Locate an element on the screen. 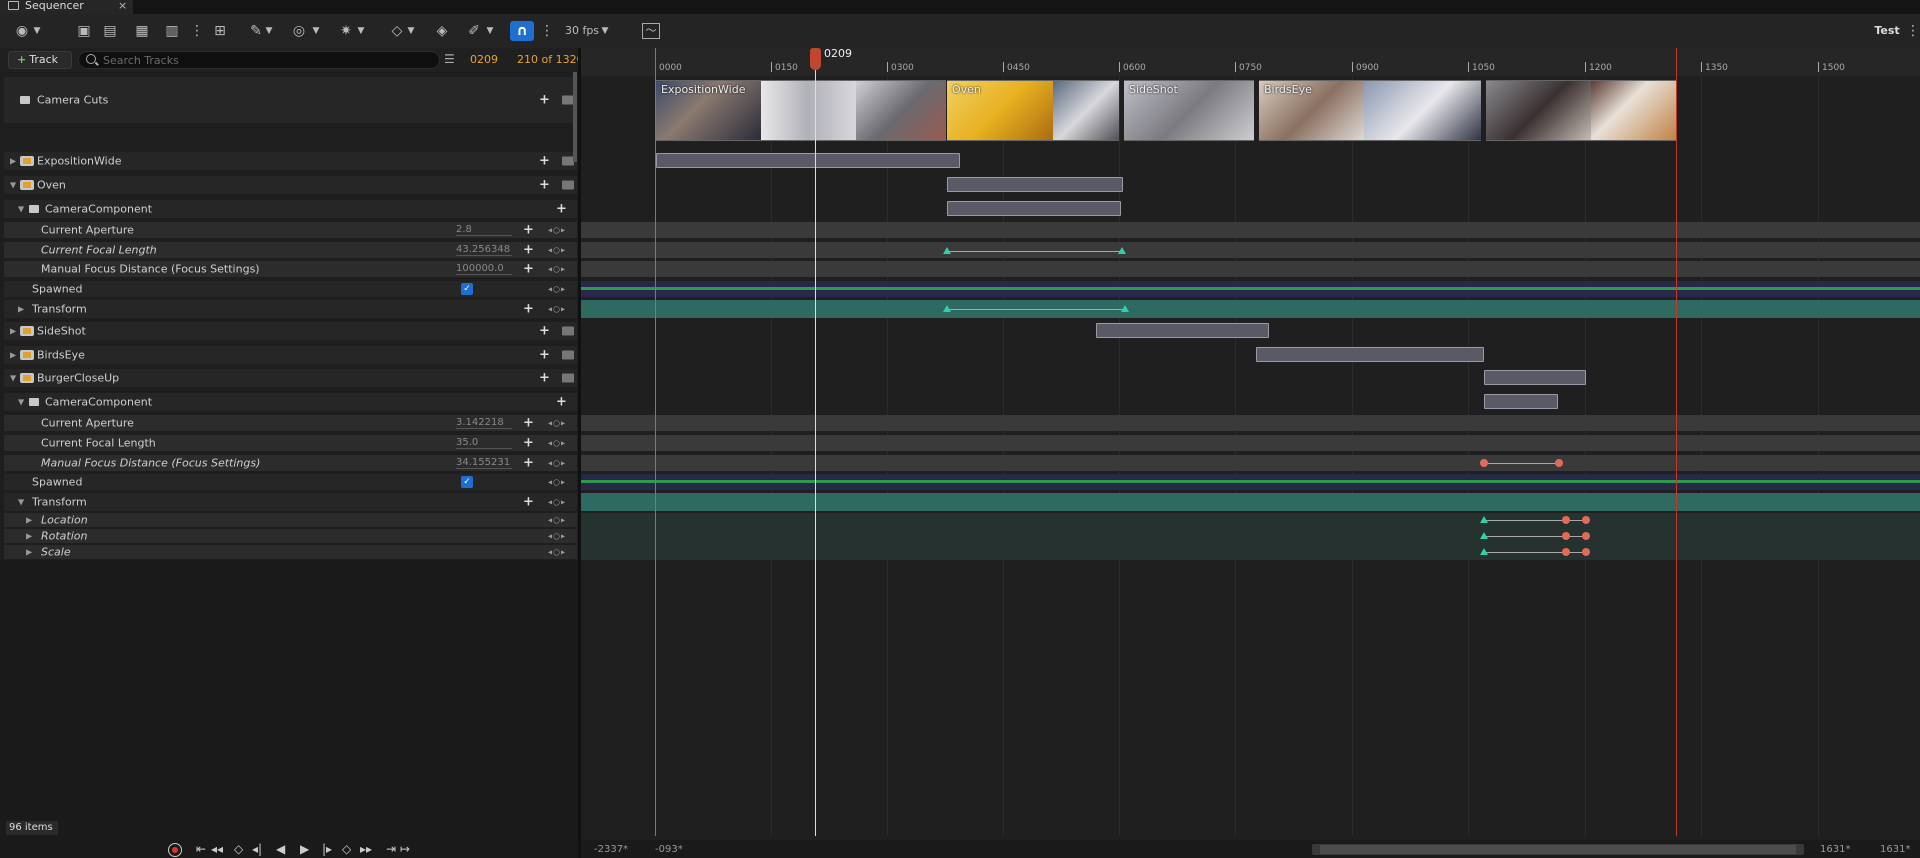 This screenshot has width=1920, height=858. lane-oven-focus-distance is located at coordinates (1250, 269).